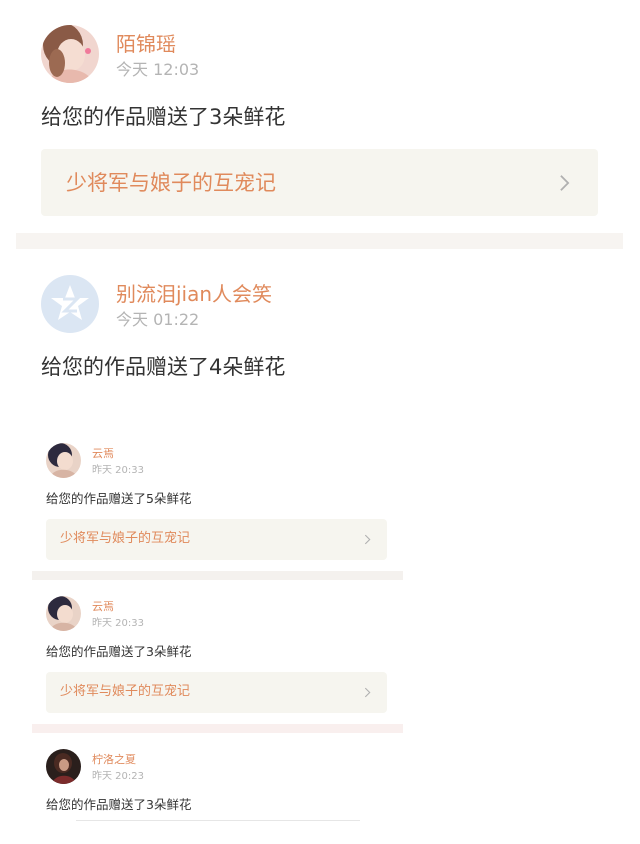 This screenshot has width=640, height=844. Describe the element at coordinates (218, 820) in the screenshot. I see `bottom-separator` at that location.